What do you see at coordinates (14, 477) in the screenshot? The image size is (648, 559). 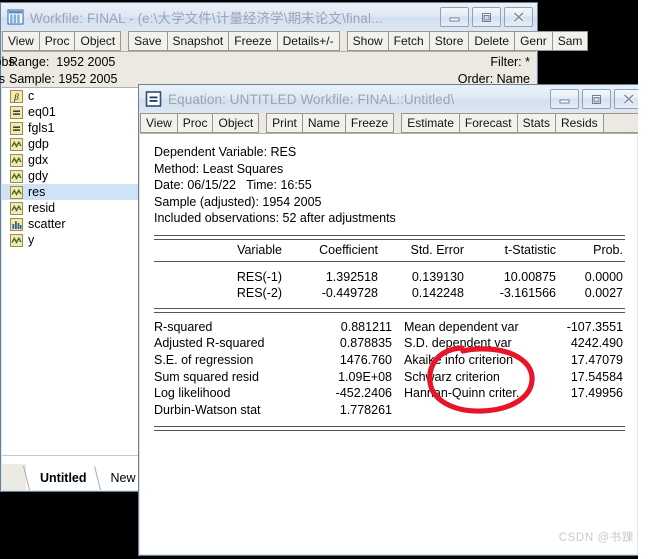 I see `tabbar-left-filler` at bounding box center [14, 477].